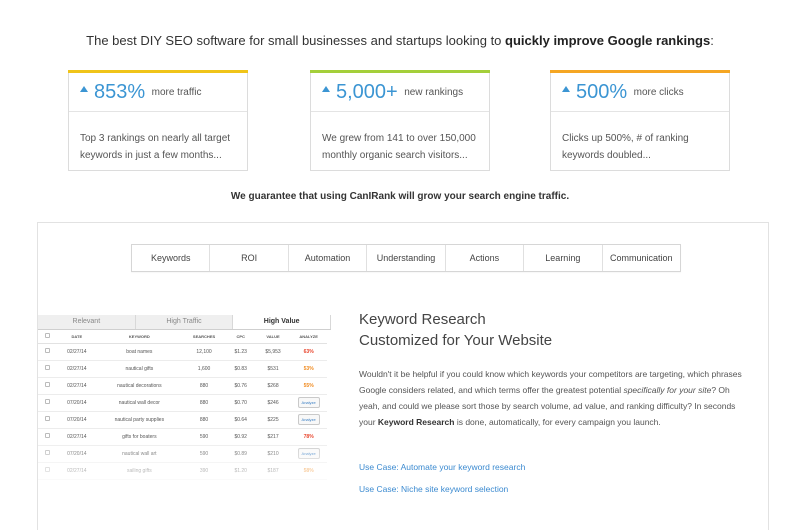 The width and height of the screenshot is (800, 530). I want to click on preview-tab-high-traffic: High Traffic, so click(184, 322).